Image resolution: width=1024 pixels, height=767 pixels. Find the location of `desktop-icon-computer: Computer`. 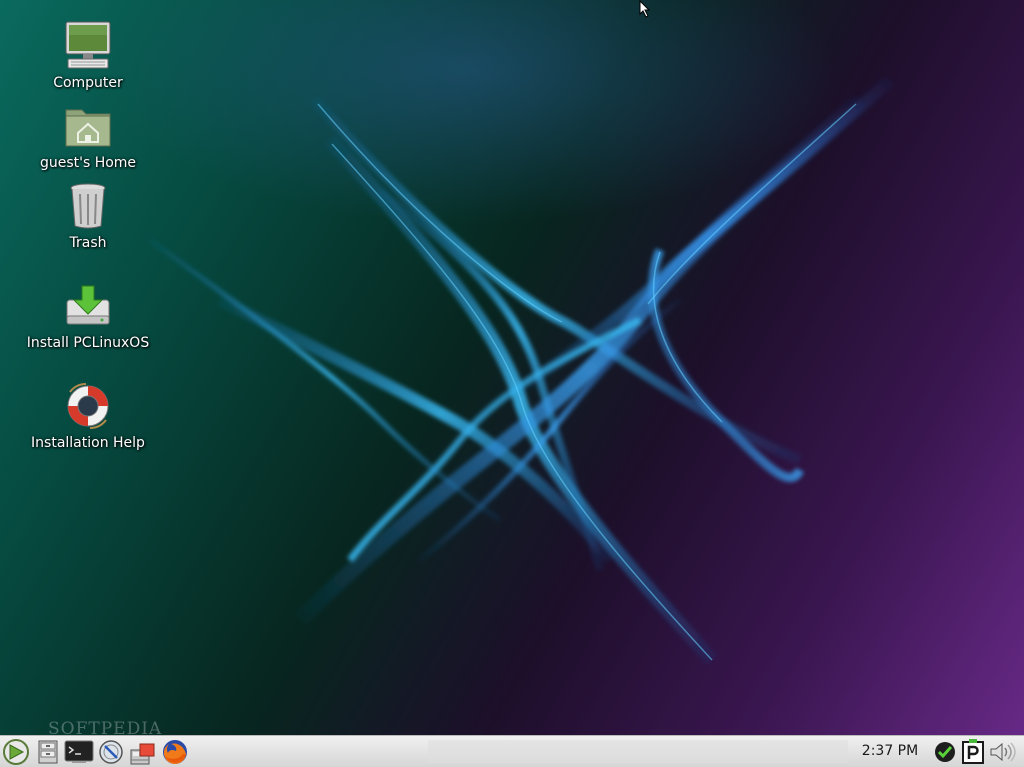

desktop-icon-computer: Computer is located at coordinates (88, 55).